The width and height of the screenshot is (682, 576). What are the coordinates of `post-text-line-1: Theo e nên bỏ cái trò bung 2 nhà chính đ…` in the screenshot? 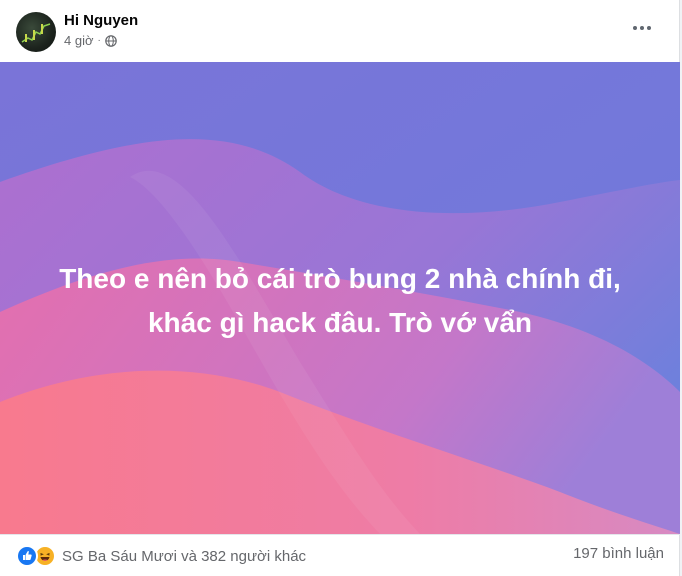 It's located at (340, 278).